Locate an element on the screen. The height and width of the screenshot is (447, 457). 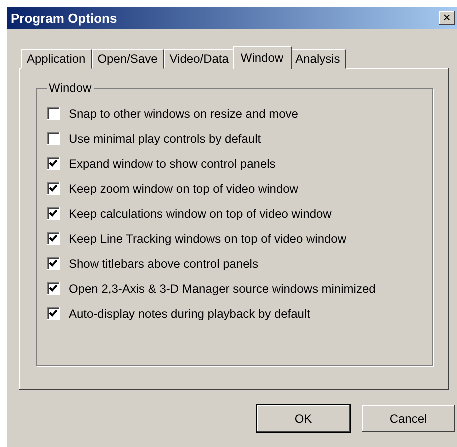
window-title: Program Options is located at coordinates (64, 18).